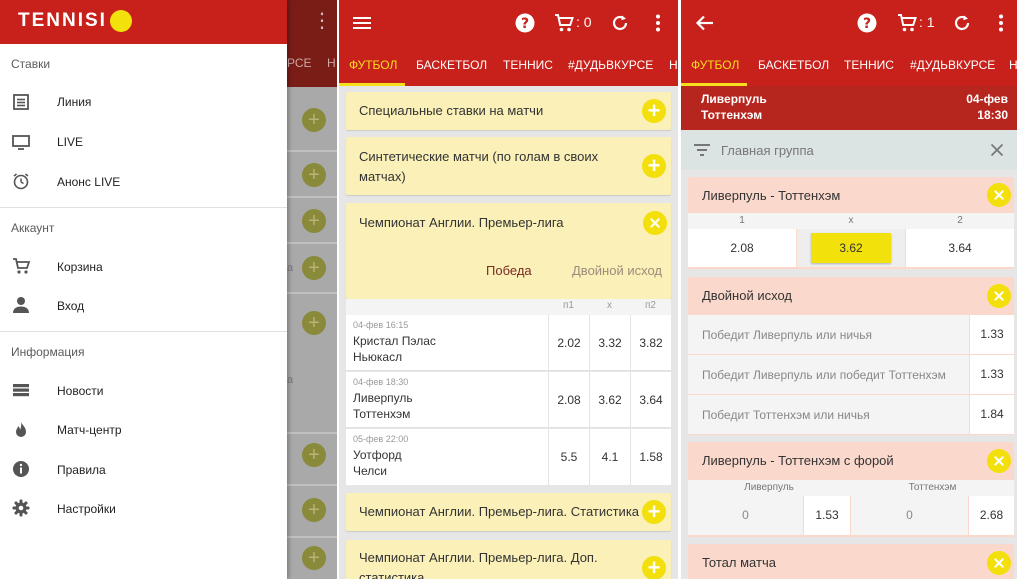  Describe the element at coordinates (508, 457) in the screenshot. I see `match-row: 05-фев 22:00 Уотфорд Челси 5.5 4.1 1.58` at that location.